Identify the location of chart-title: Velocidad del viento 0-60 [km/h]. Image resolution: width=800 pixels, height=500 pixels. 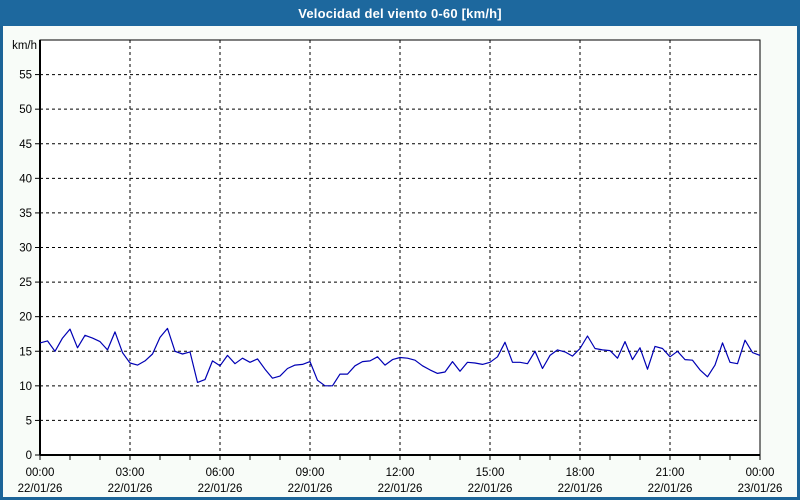
(400, 13).